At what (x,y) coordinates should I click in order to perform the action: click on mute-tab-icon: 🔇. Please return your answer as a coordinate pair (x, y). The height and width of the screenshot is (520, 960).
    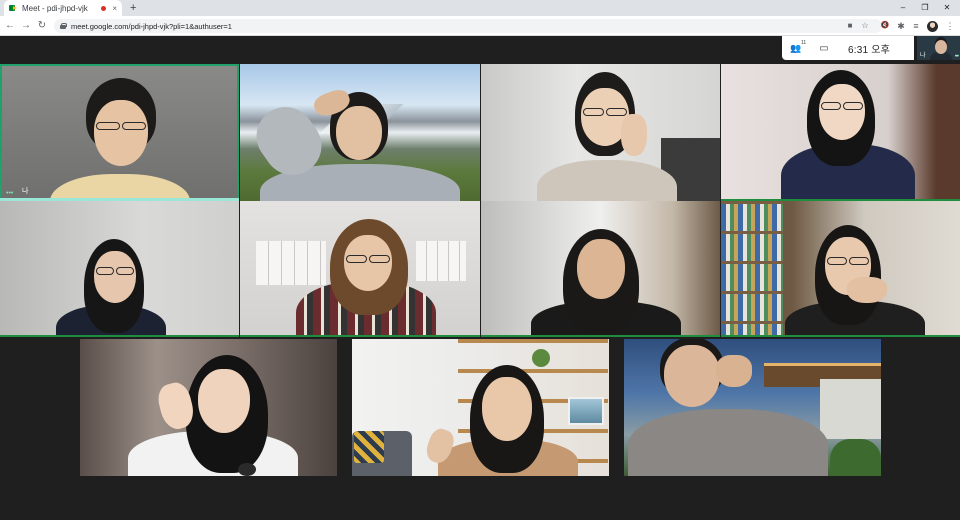
    Looking at the image, I should click on (885, 26).